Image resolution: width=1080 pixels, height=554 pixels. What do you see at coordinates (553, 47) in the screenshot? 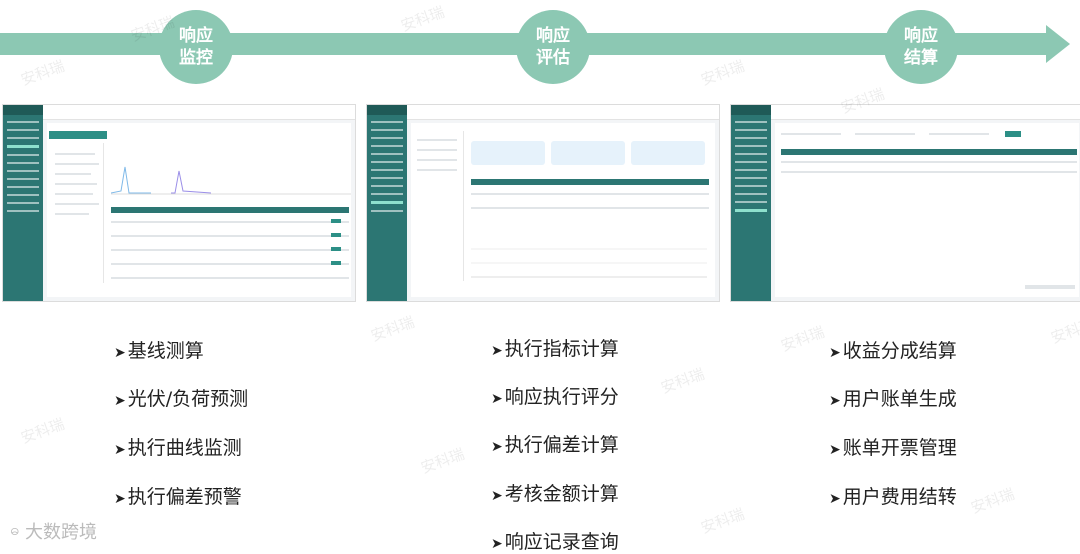
I see `stage-evaluate: 响应 评估` at bounding box center [553, 47].